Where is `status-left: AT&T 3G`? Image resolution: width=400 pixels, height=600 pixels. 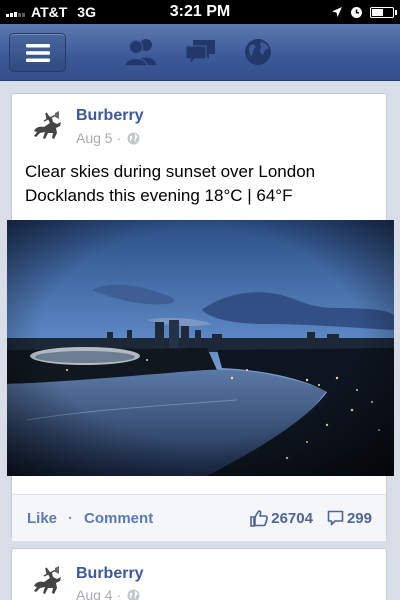
status-left: AT&T 3G is located at coordinates (48, 12).